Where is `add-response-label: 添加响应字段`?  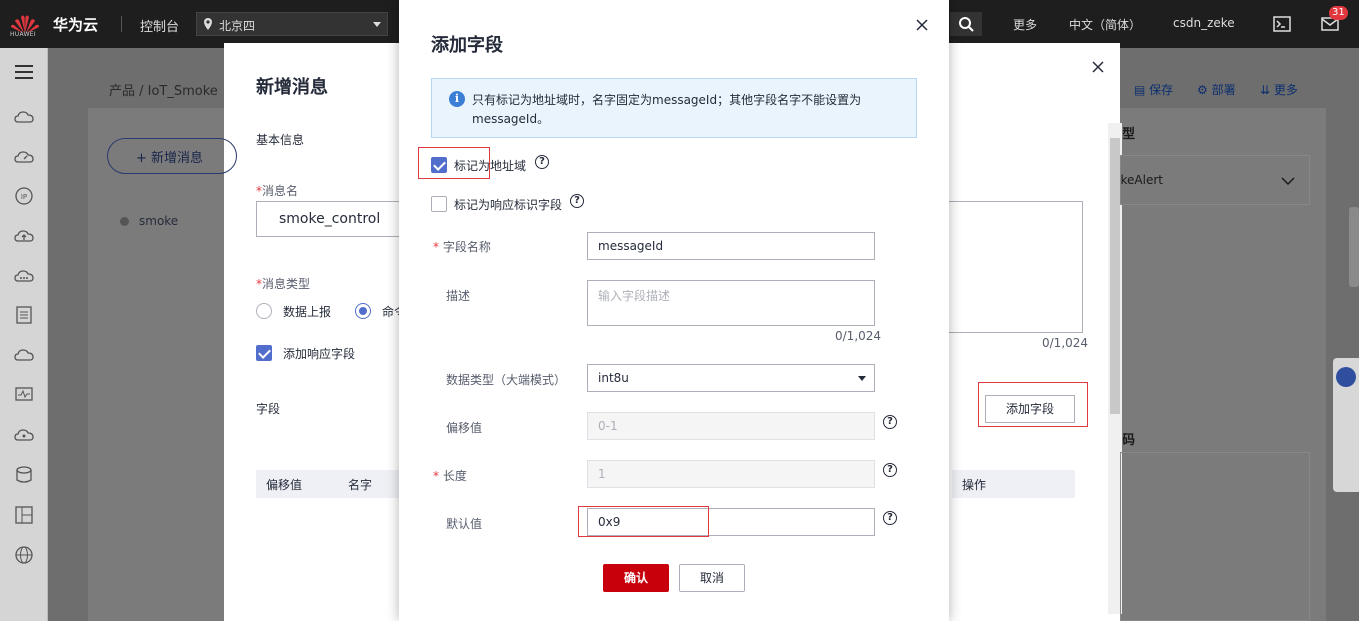
add-response-label: 添加响应字段 is located at coordinates (319, 354).